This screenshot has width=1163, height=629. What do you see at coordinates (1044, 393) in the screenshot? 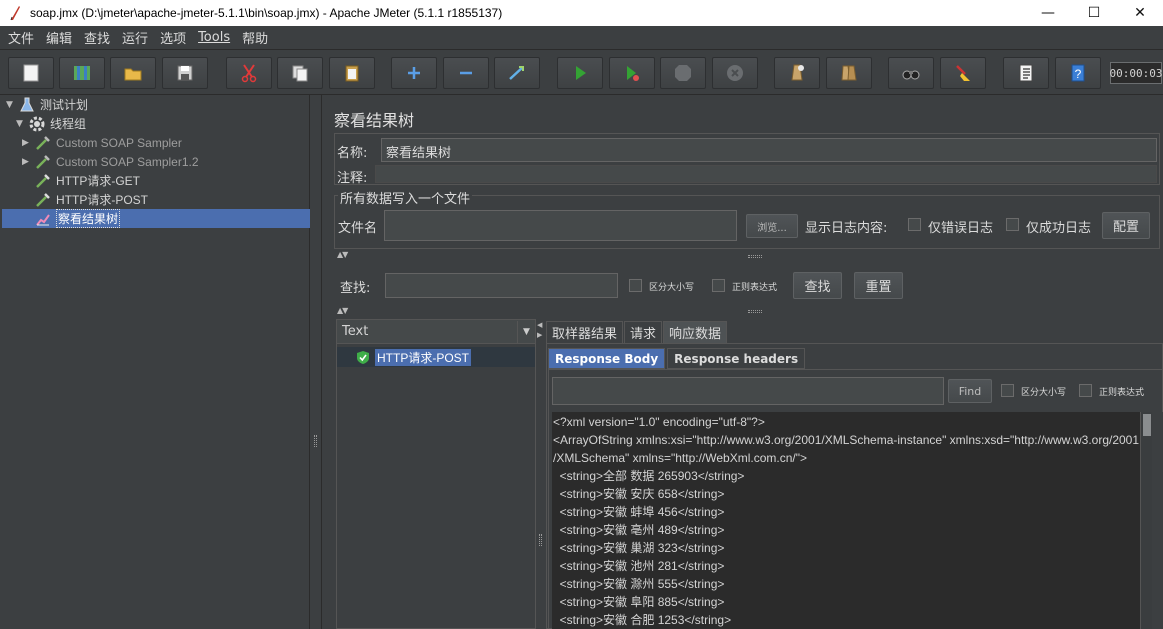
I see `body-case-sensitive-label: 区分大小写` at bounding box center [1044, 393].